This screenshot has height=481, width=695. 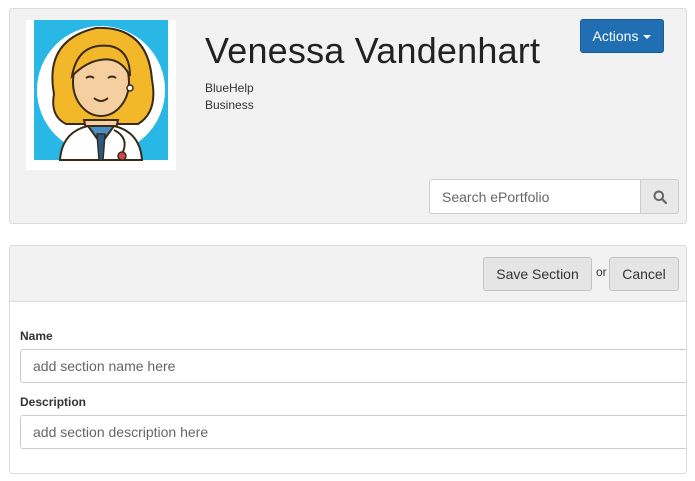 What do you see at coordinates (537, 274) in the screenshot?
I see `save-section-button: Save Section` at bounding box center [537, 274].